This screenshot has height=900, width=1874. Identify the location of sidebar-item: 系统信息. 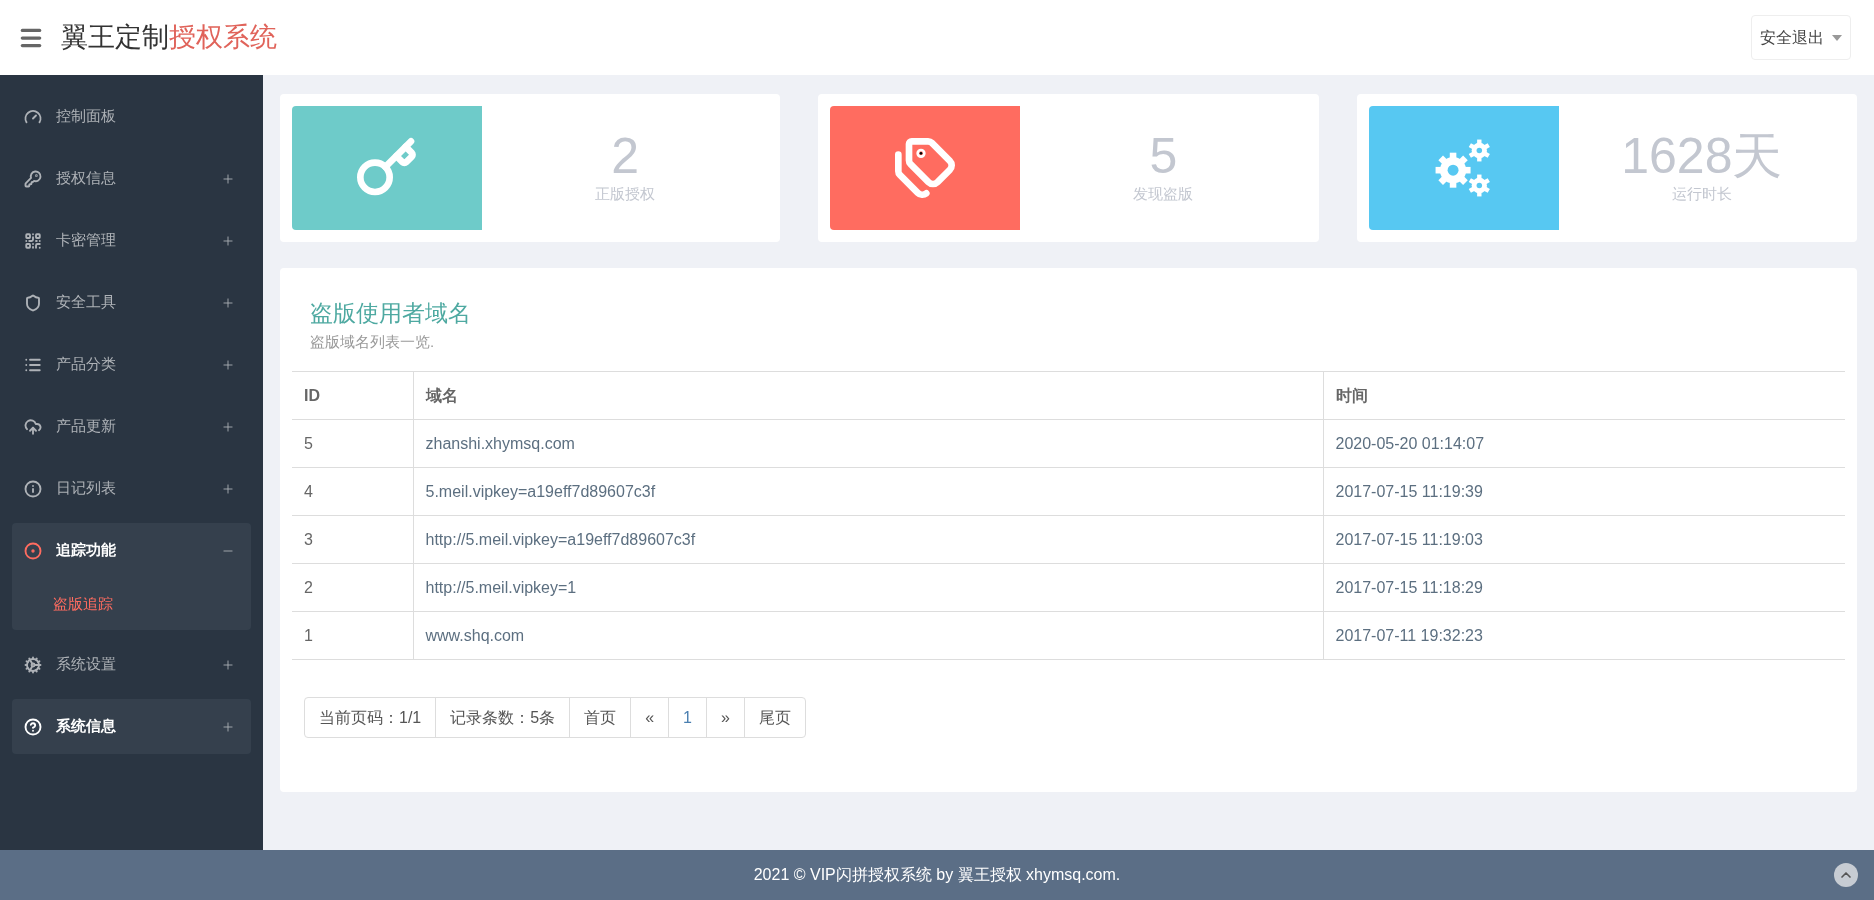
(131, 726).